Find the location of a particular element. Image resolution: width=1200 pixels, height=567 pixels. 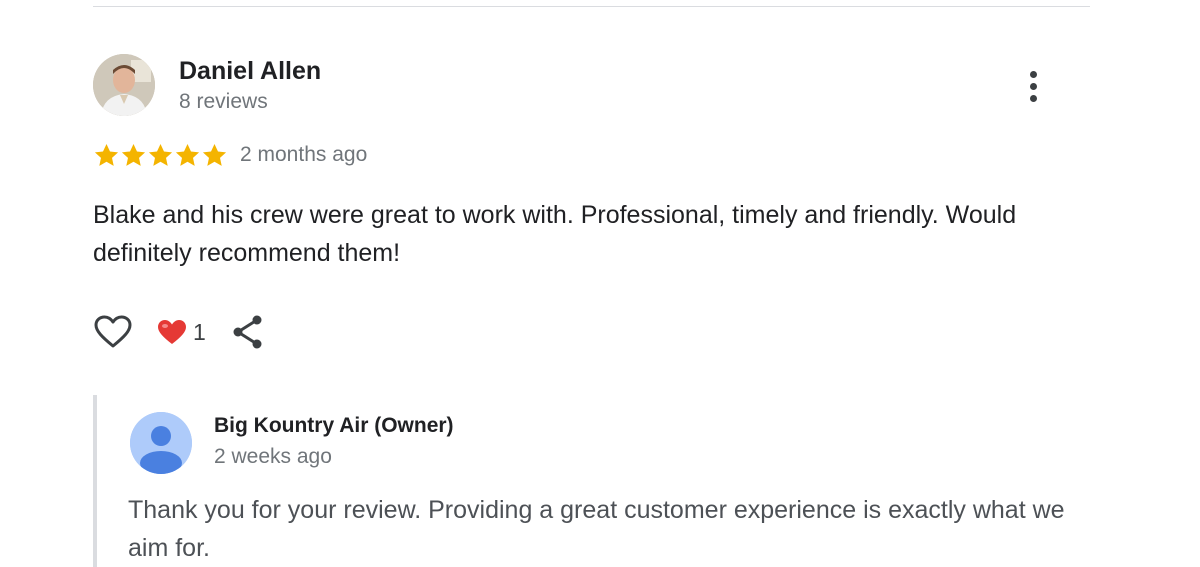

reaction-heart: 1 is located at coordinates (181, 332).